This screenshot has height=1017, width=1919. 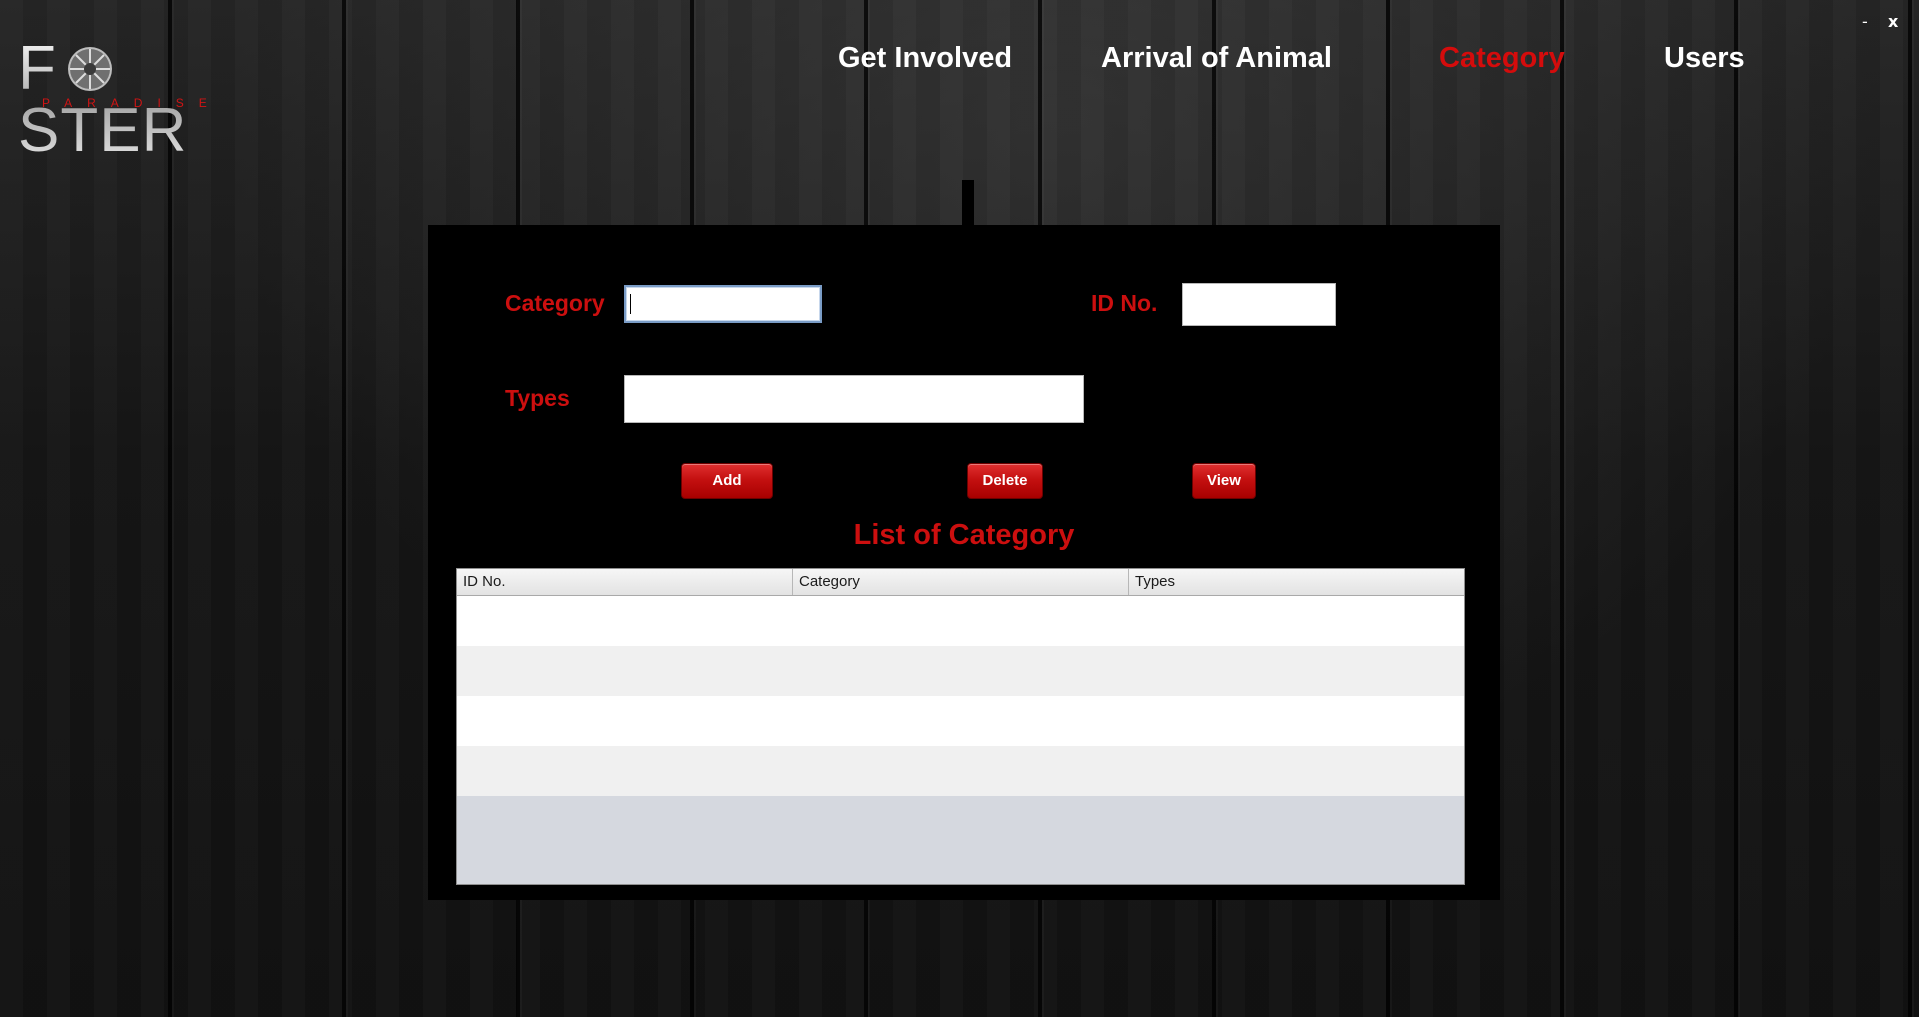 What do you see at coordinates (925, 58) in the screenshot?
I see `nav-get-involved: Get Involved` at bounding box center [925, 58].